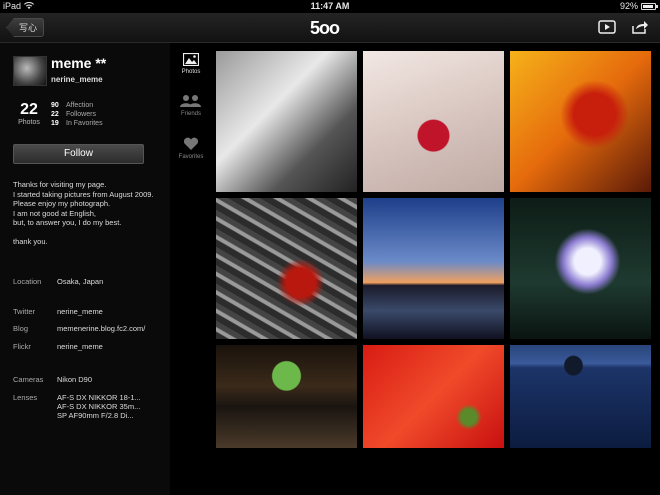  Describe the element at coordinates (81, 114) in the screenshot. I see `stat-label: Followers` at that location.